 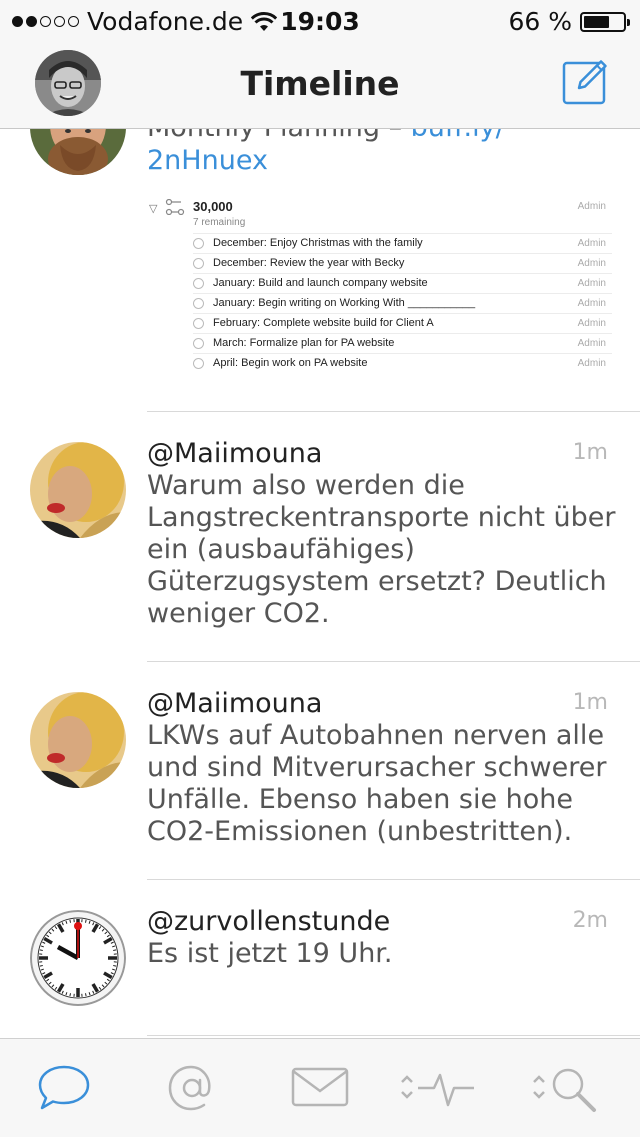 I want to click on mail-icon, so click(x=320, y=1087).